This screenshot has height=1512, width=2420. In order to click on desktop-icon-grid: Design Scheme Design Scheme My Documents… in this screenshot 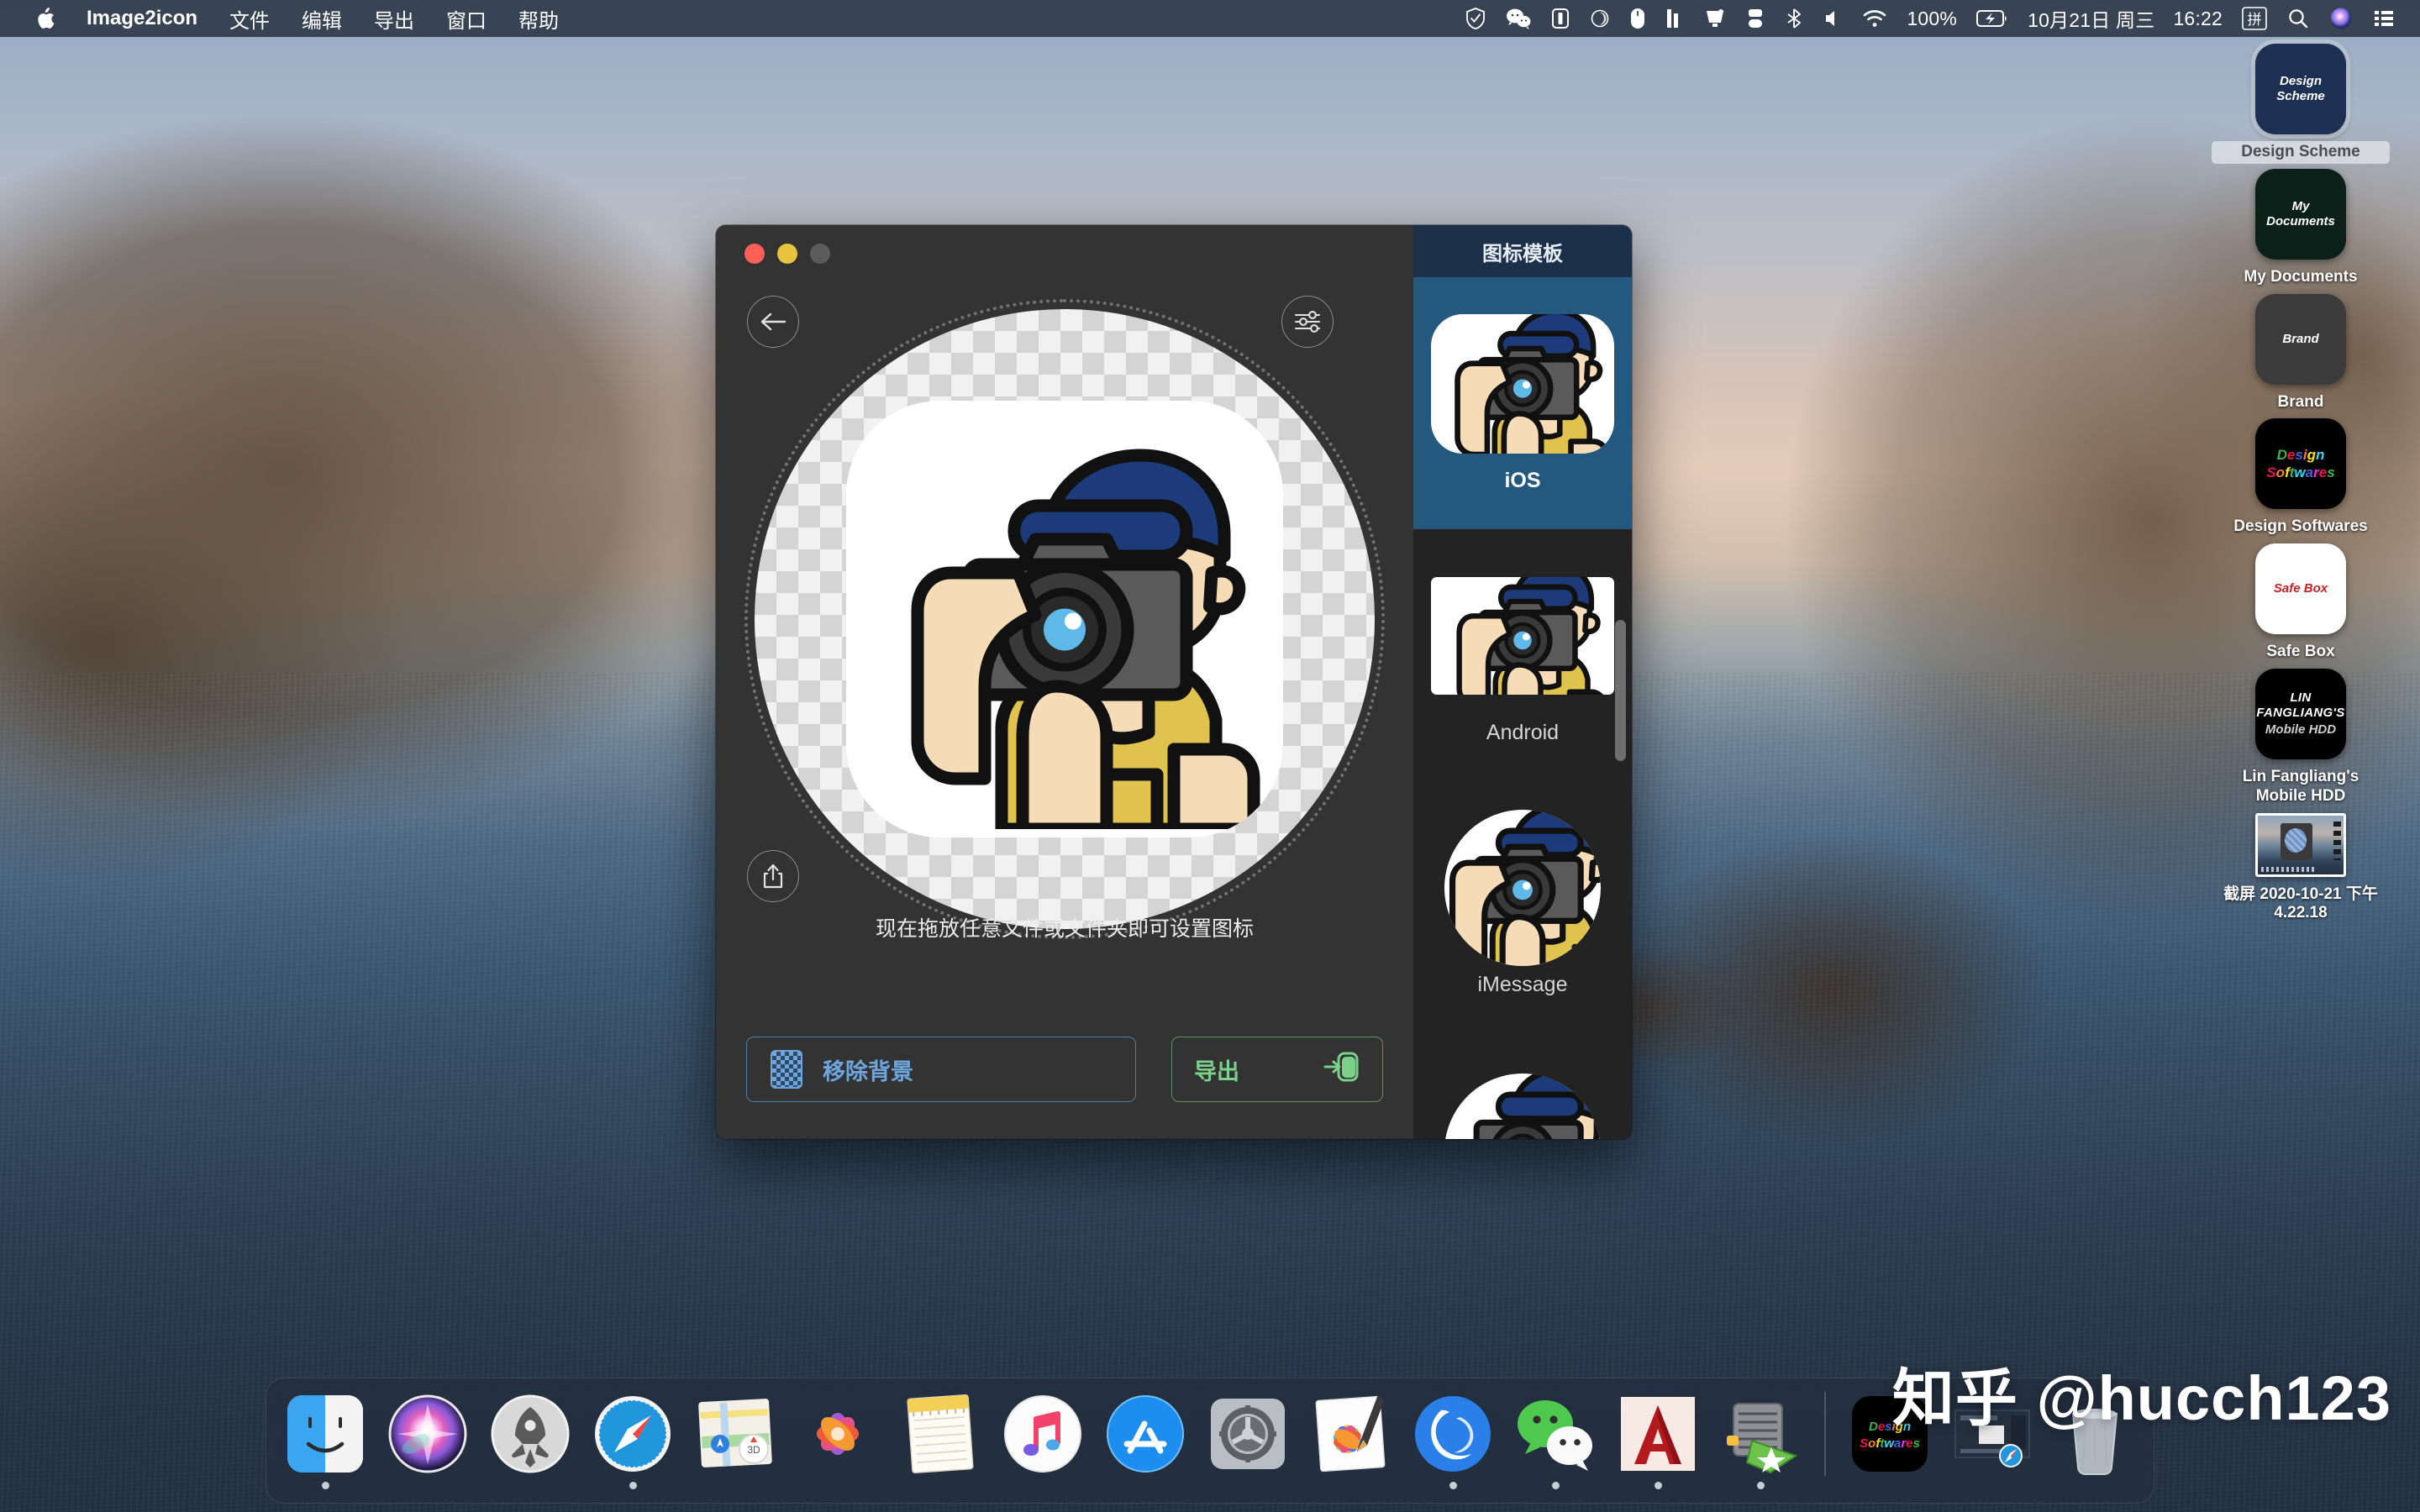, I will do `click(2300, 487)`.